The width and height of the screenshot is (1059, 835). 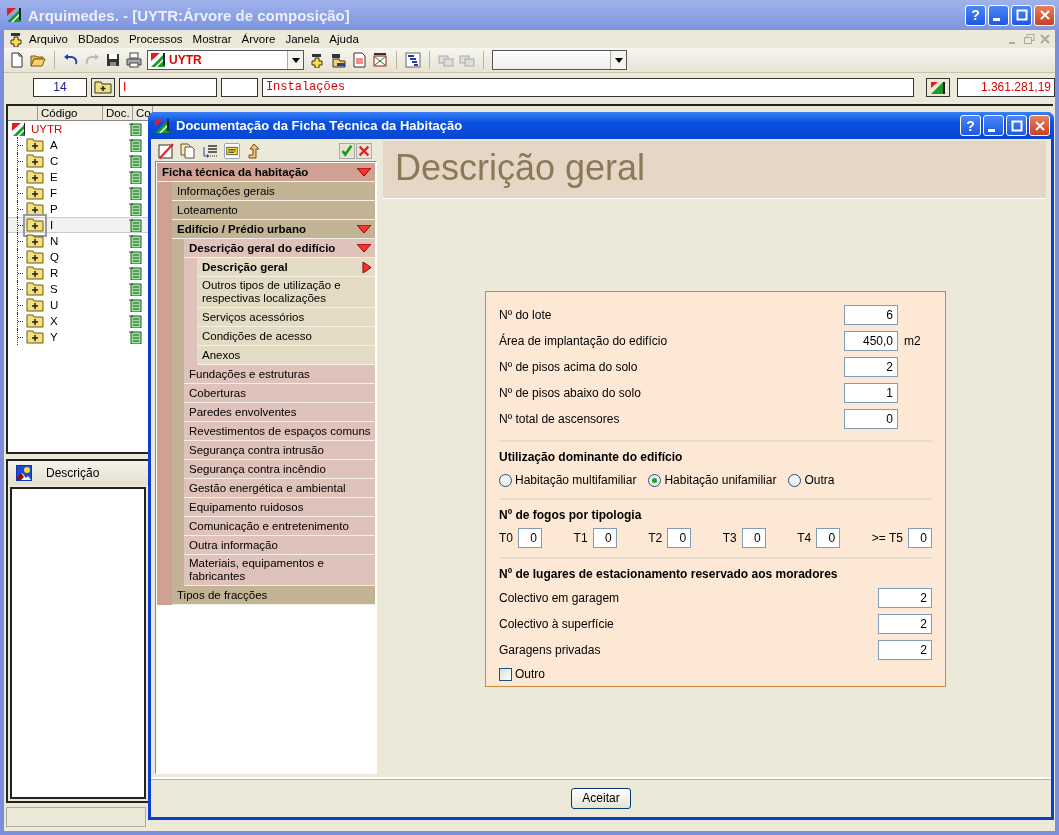 What do you see at coordinates (134, 60) in the screenshot?
I see `printer-icon` at bounding box center [134, 60].